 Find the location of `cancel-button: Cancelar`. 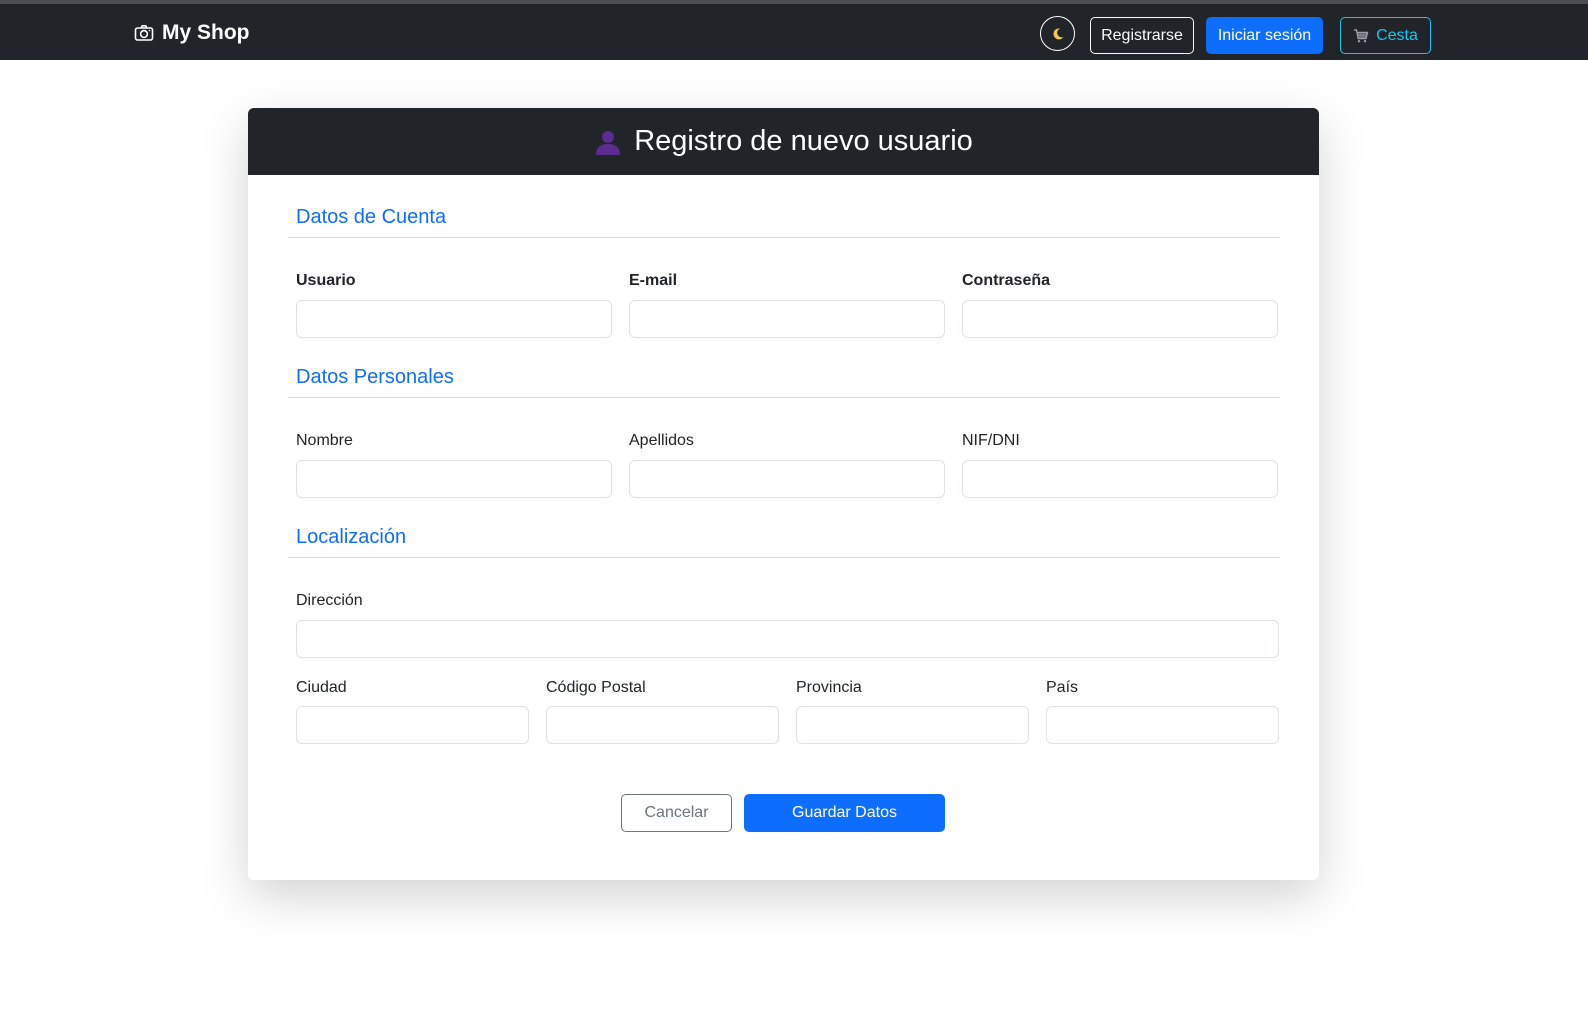

cancel-button: Cancelar is located at coordinates (676, 813).